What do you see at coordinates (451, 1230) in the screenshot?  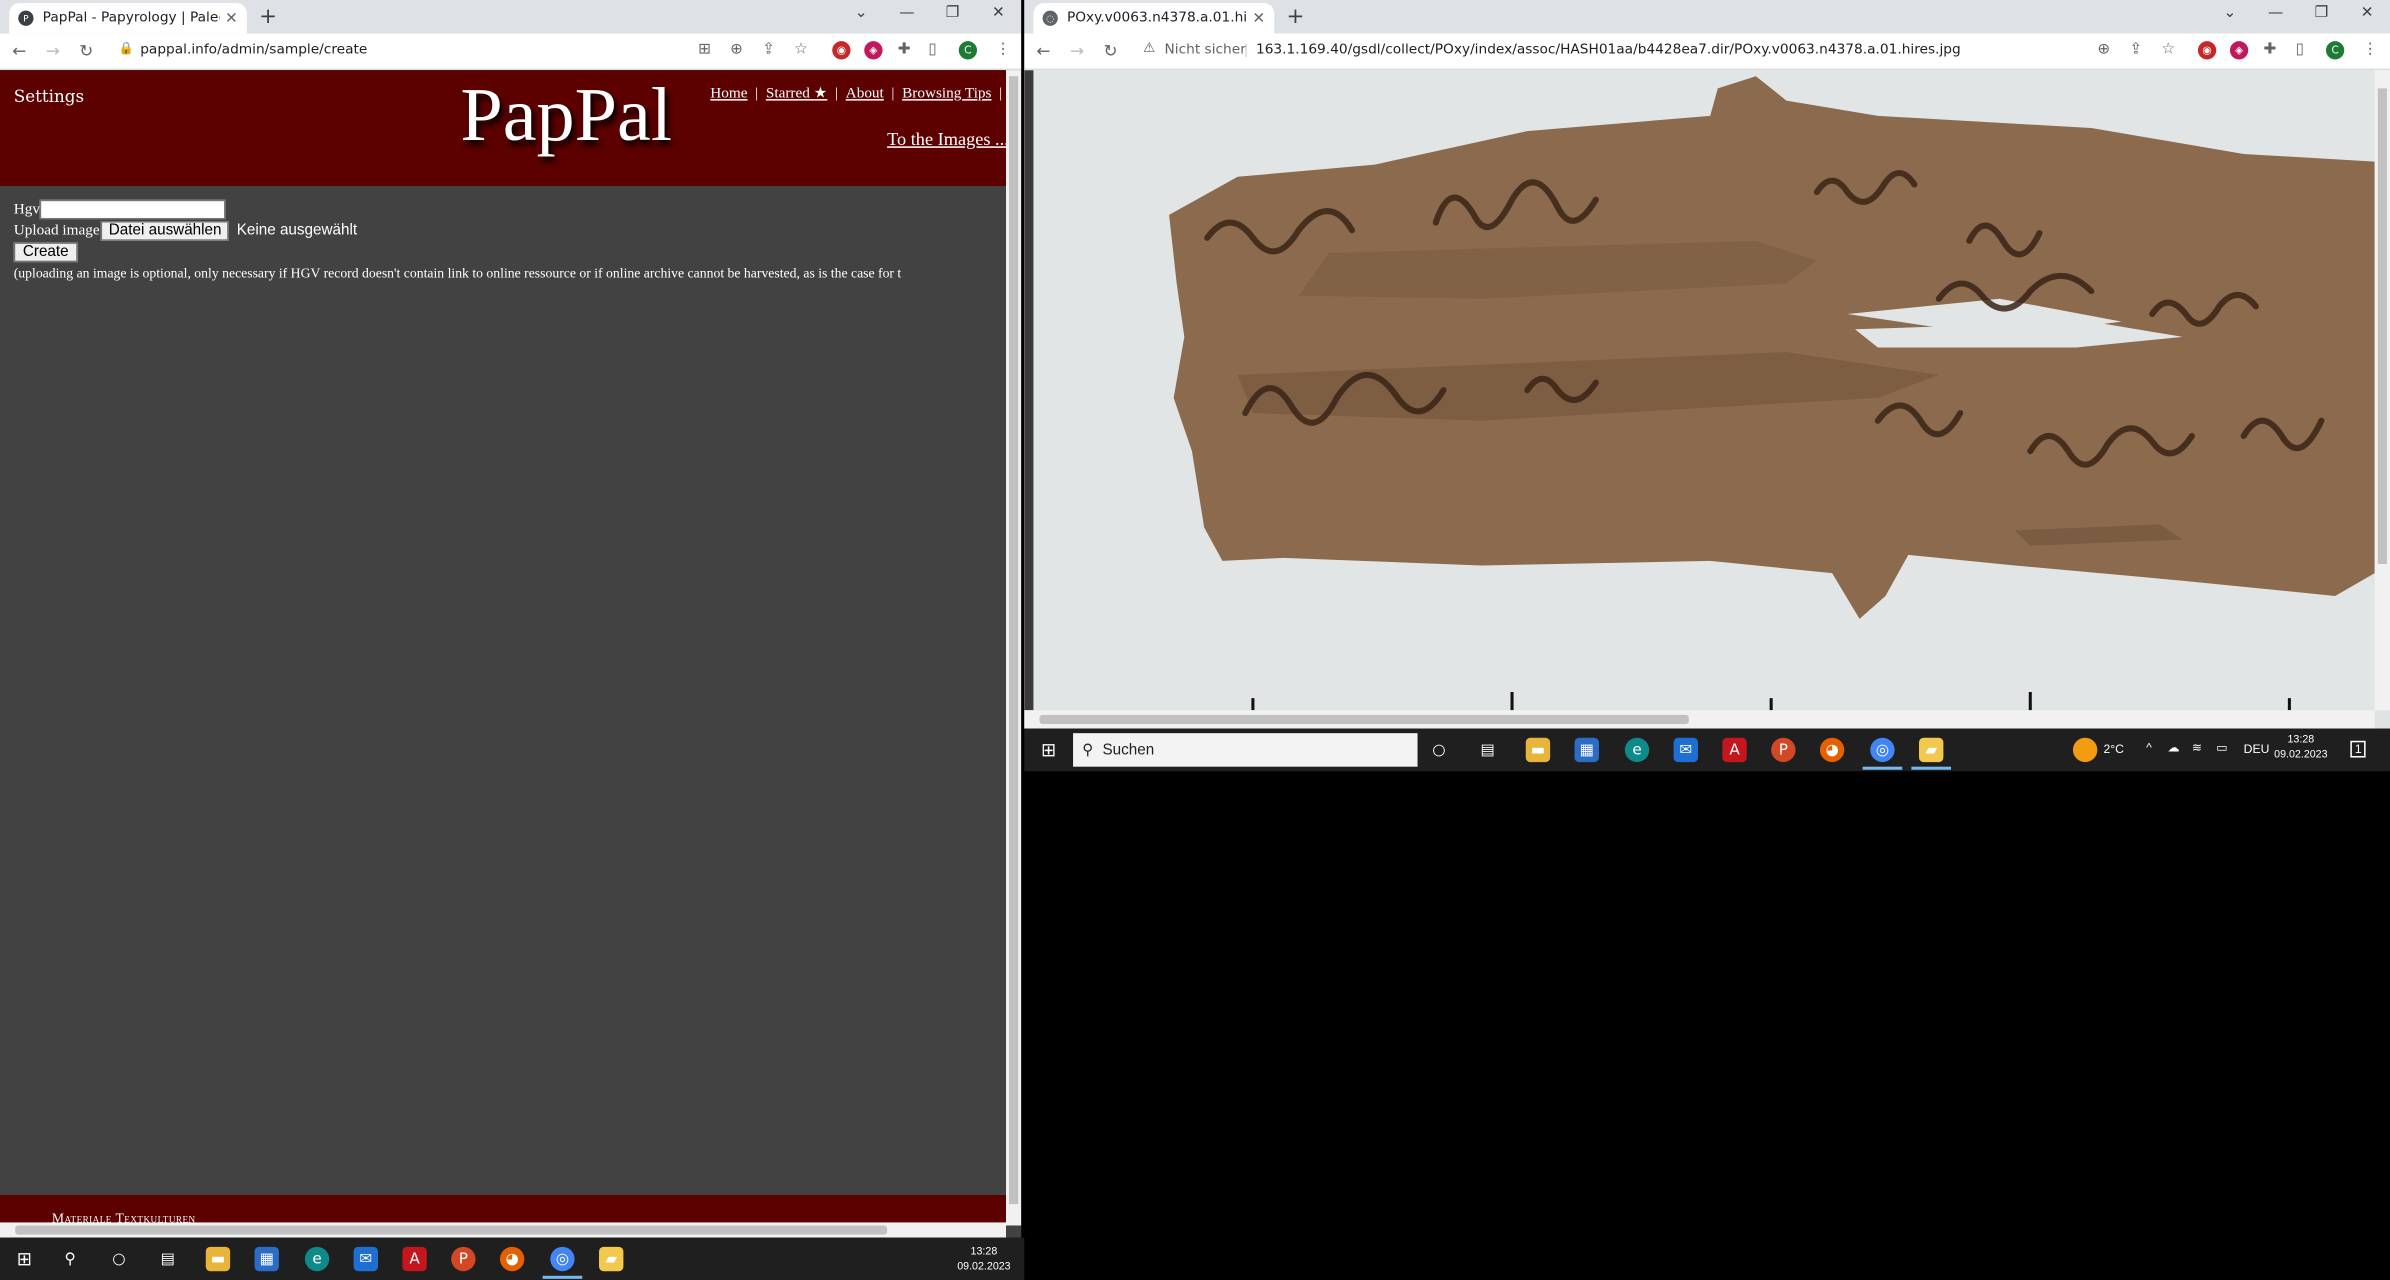 I see `left-horizontal-scroll-thumb` at bounding box center [451, 1230].